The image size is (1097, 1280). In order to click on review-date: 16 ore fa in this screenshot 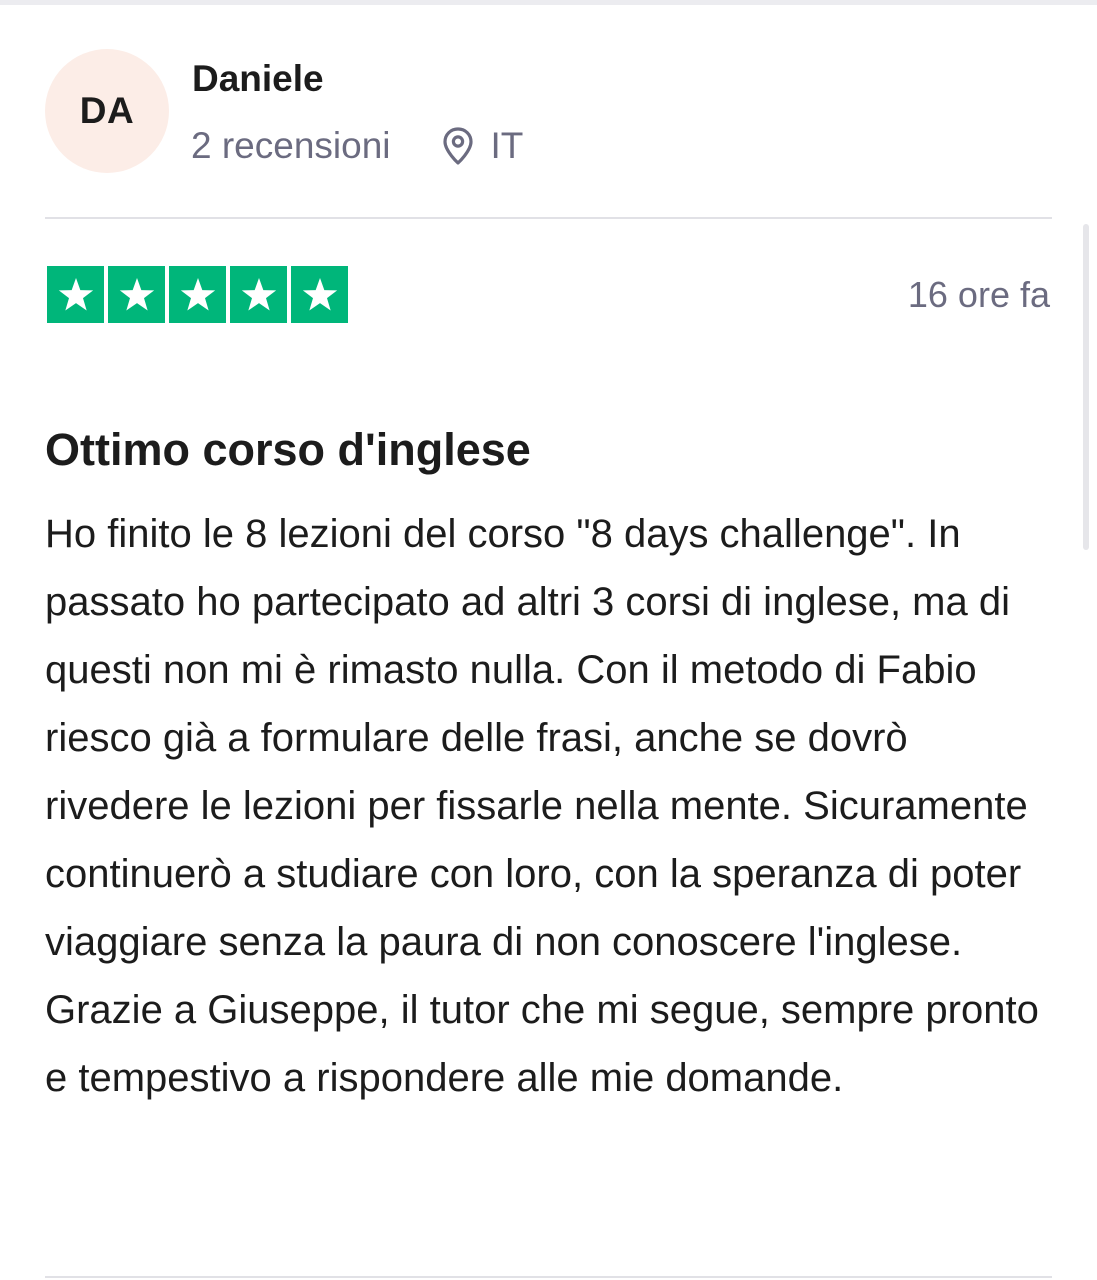, I will do `click(978, 294)`.